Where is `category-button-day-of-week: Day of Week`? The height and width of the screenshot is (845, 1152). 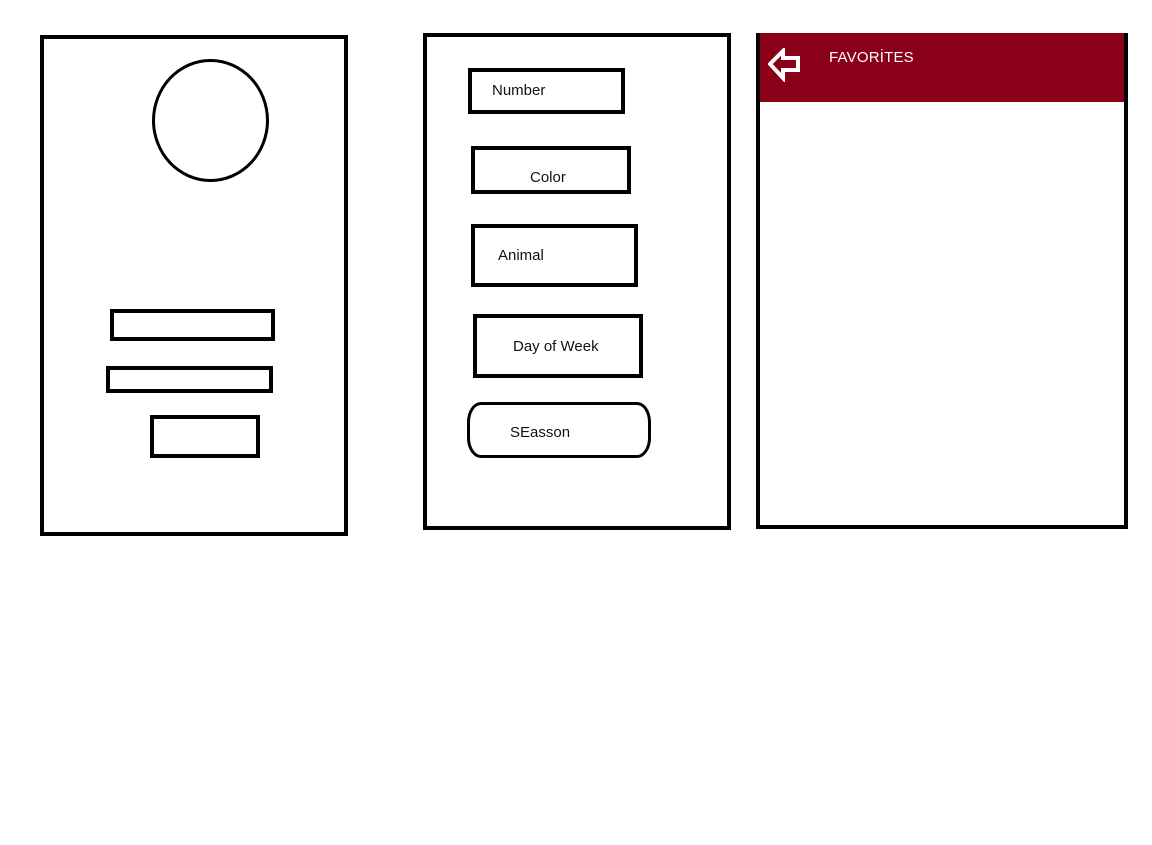 category-button-day-of-week: Day of Week is located at coordinates (558, 346).